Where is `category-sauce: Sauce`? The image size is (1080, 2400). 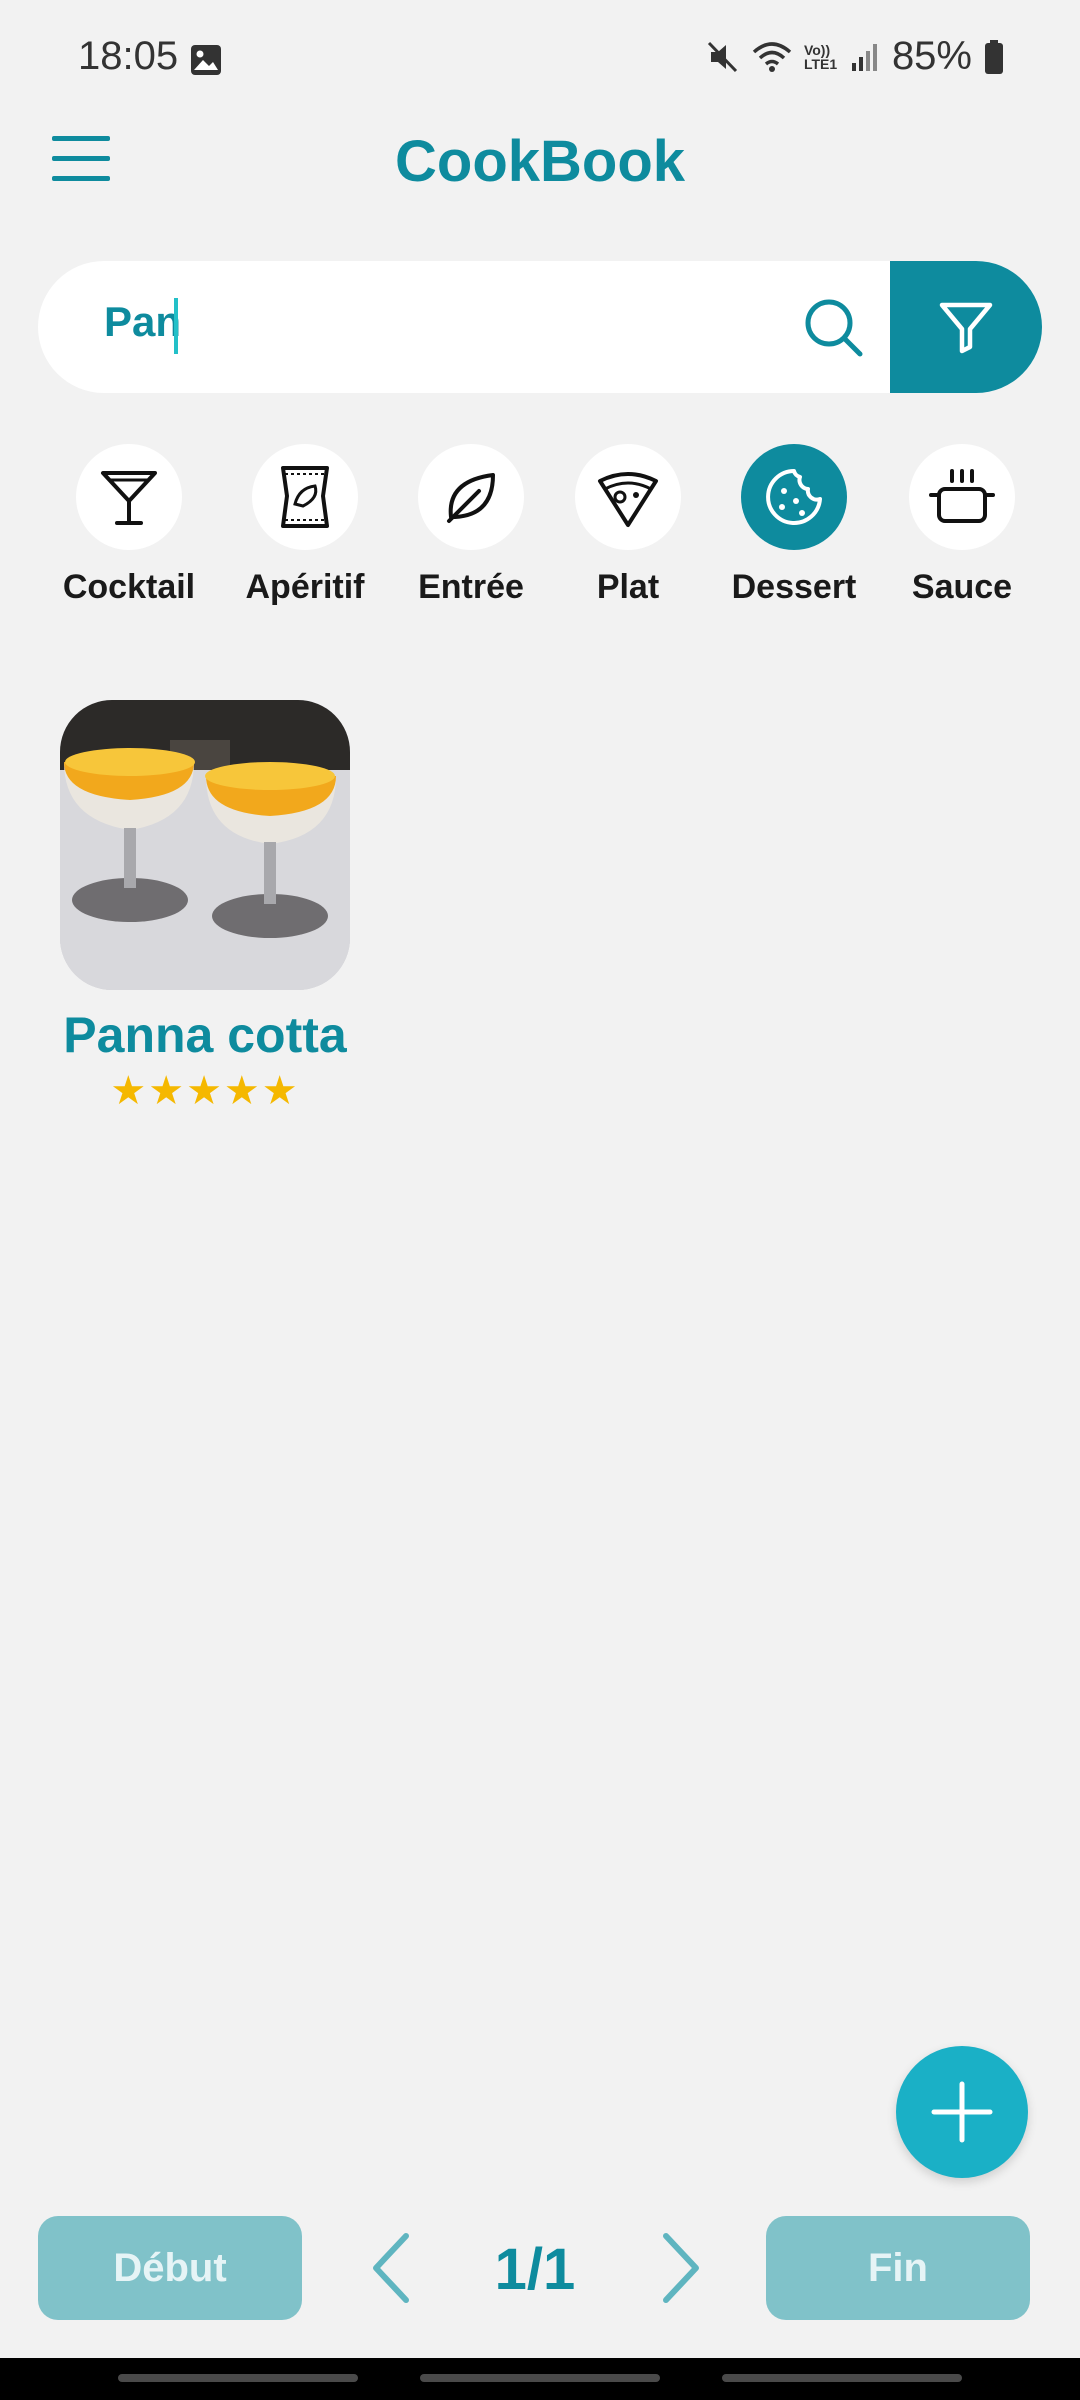
category-sauce: Sauce is located at coordinates (962, 525).